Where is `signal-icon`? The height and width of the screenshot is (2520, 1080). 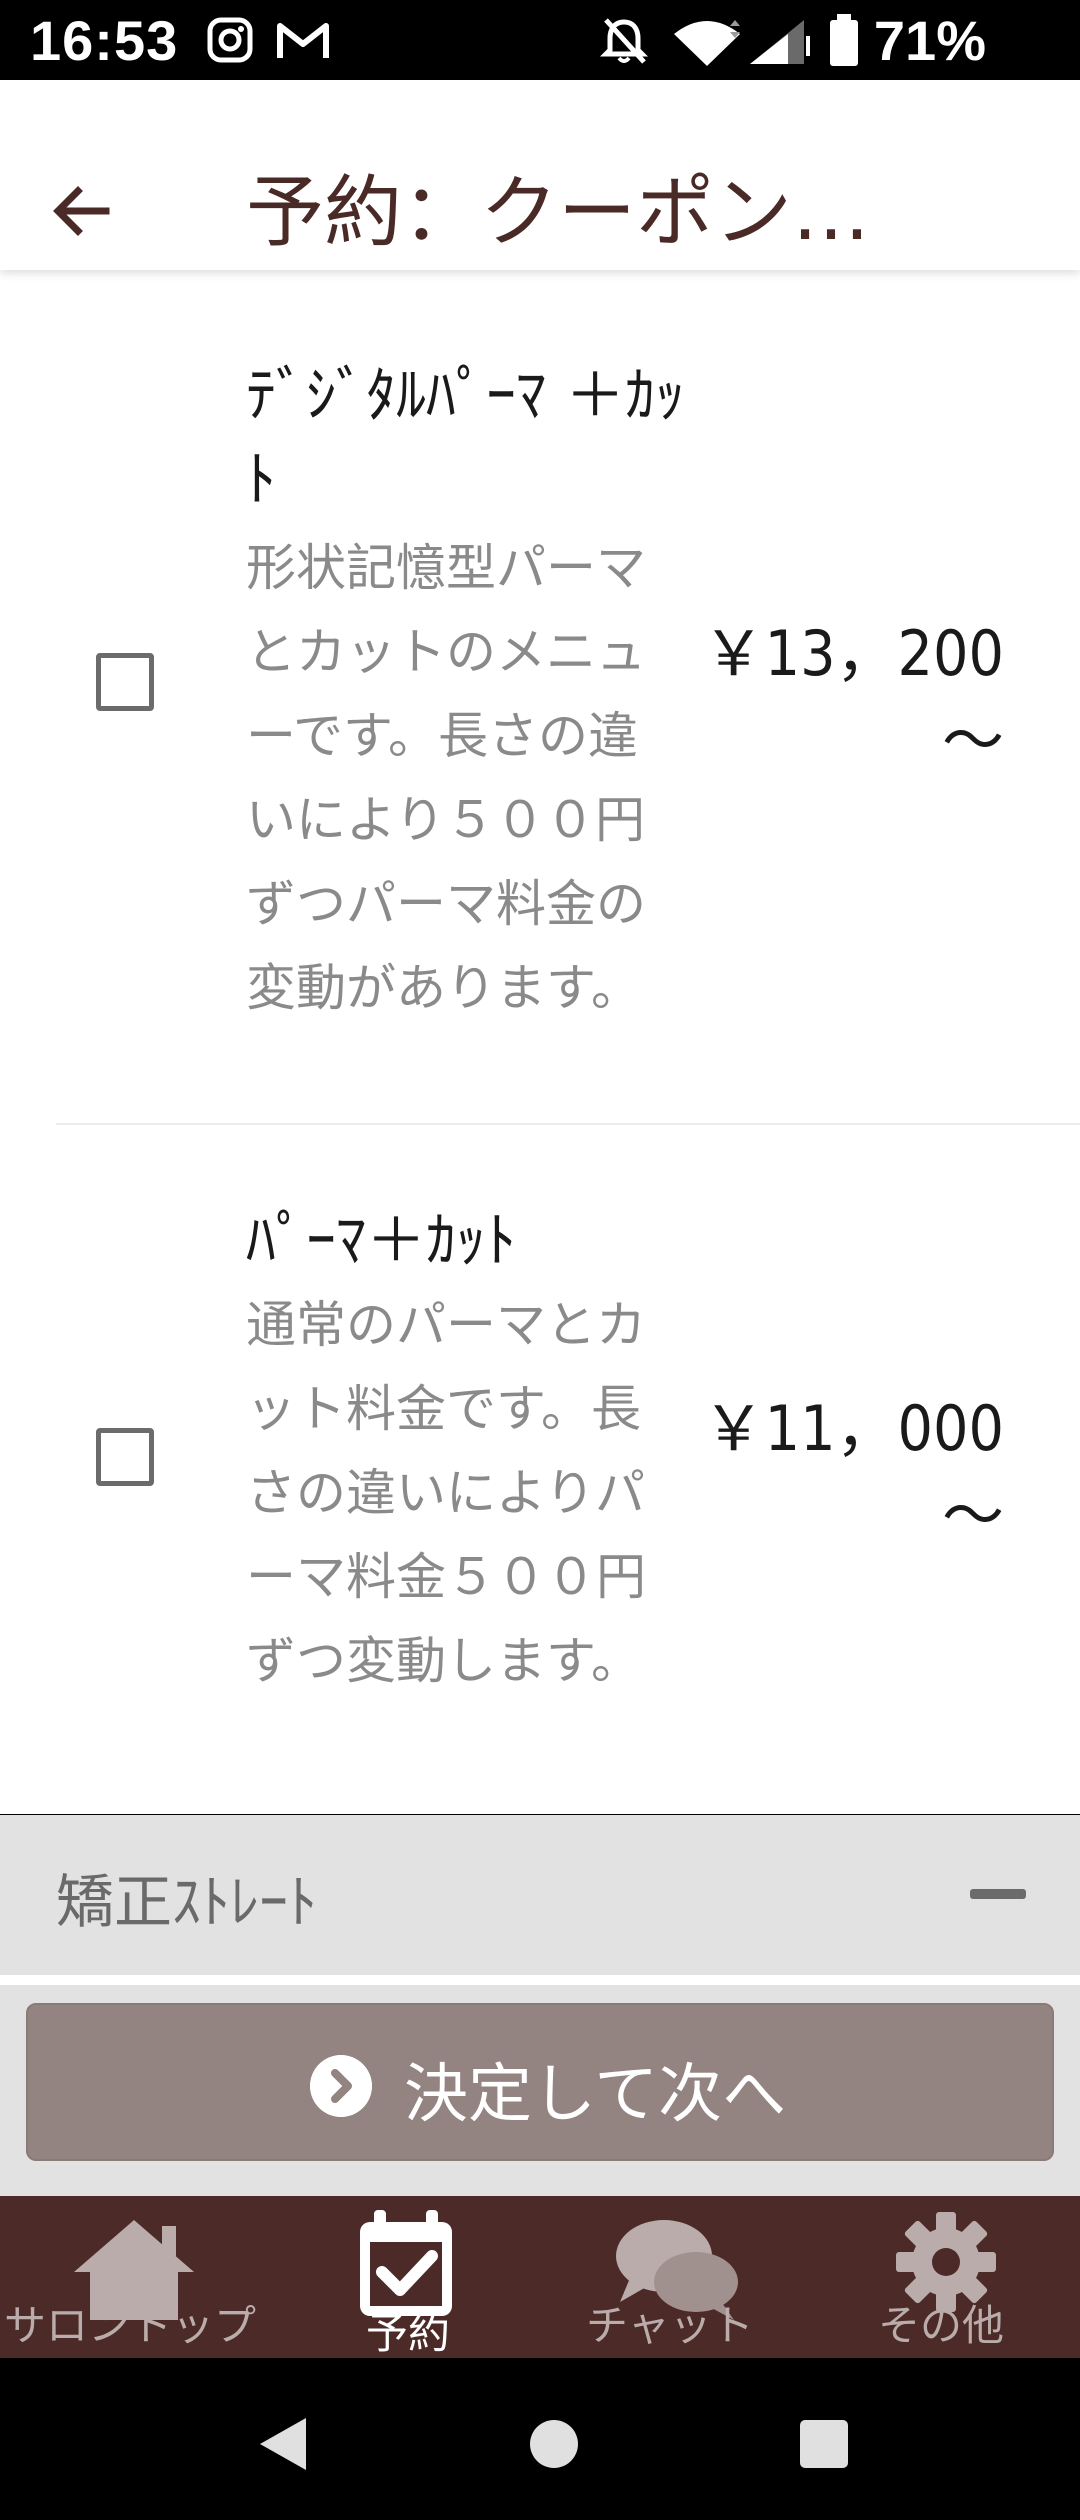
signal-icon is located at coordinates (780, 42).